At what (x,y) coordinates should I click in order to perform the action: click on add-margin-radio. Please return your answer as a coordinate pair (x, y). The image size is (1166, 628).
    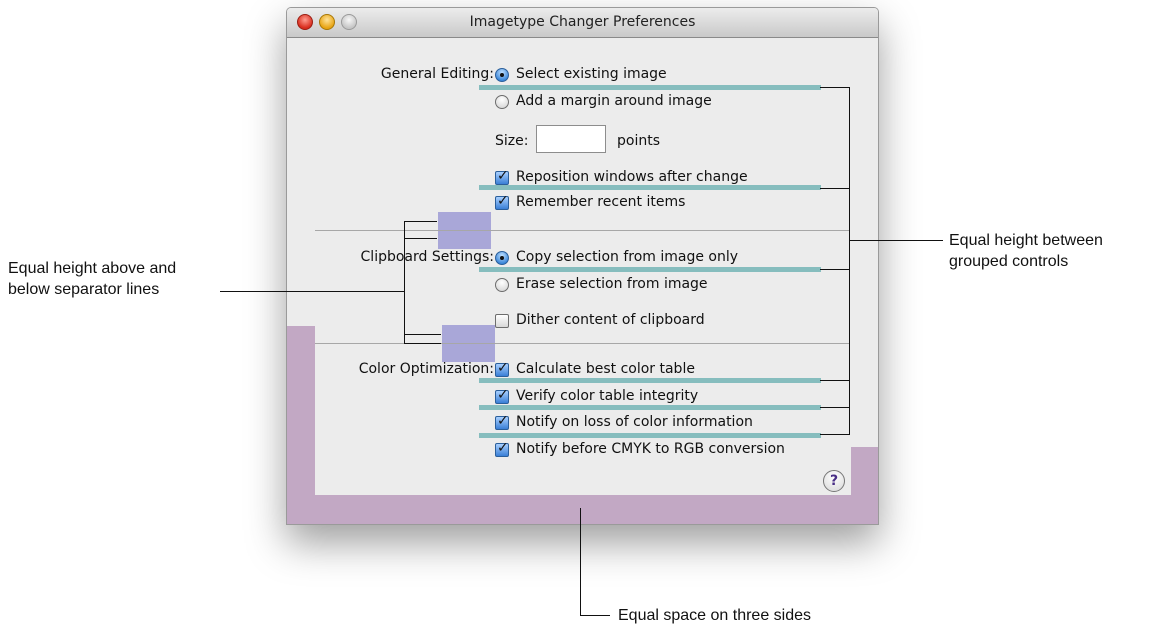
    Looking at the image, I should click on (502, 102).